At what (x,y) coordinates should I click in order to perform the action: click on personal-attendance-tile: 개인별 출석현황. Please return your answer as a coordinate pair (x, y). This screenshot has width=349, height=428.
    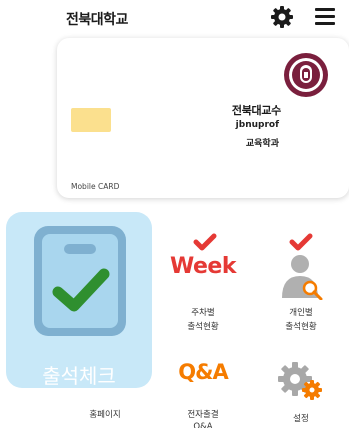
    Looking at the image, I should click on (301, 287).